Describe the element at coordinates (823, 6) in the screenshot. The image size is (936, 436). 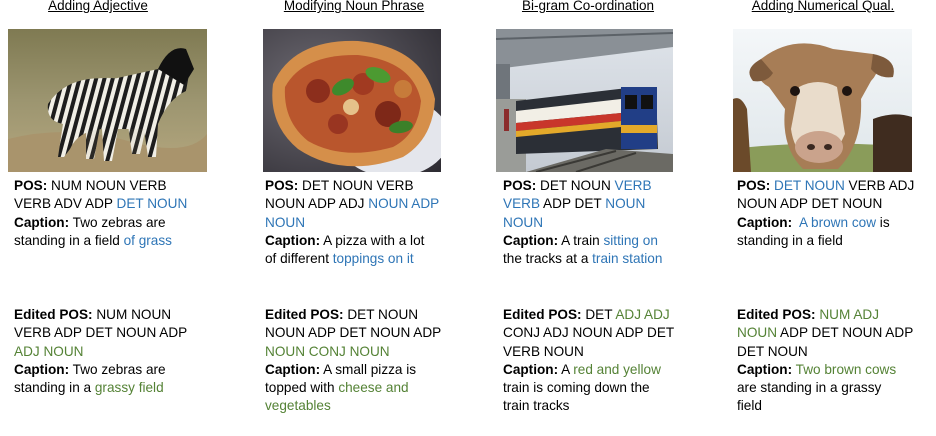
I see `column-heading: Adding Numerical Qual.` at that location.